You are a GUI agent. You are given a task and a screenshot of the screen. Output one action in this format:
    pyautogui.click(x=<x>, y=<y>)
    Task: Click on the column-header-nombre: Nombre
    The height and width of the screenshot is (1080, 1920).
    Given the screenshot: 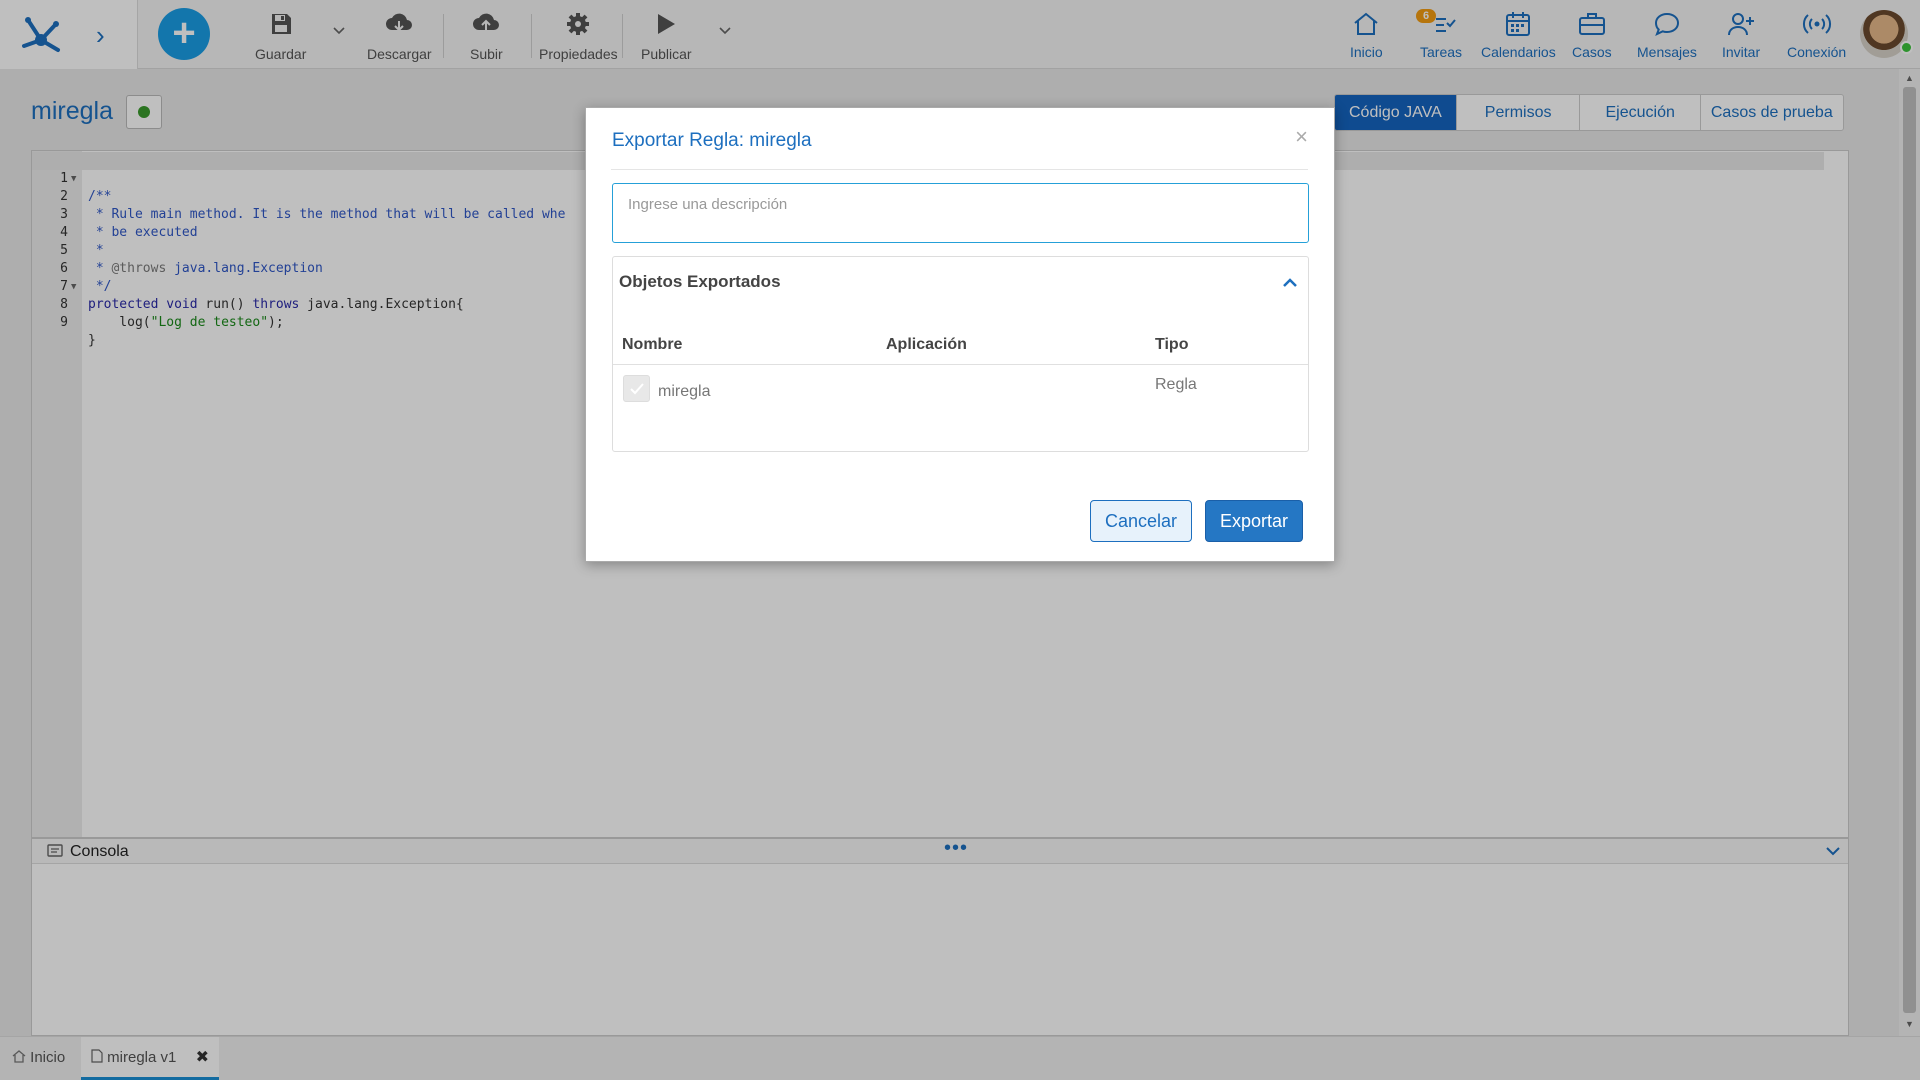 What is the action you would take?
    pyautogui.click(x=652, y=344)
    